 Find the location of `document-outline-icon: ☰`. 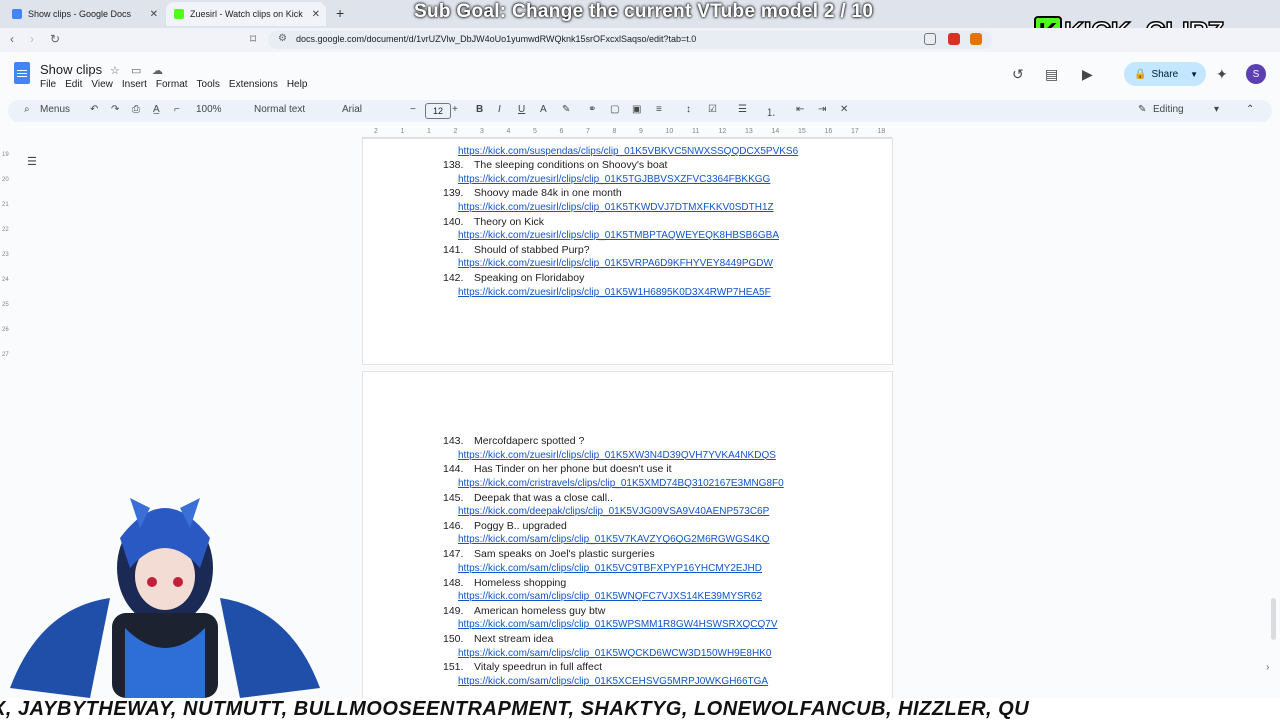

document-outline-icon: ☰ is located at coordinates (35, 162).